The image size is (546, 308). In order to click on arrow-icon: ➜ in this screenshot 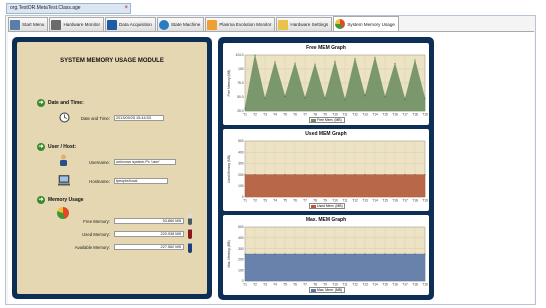, I will do `click(41, 200)`.